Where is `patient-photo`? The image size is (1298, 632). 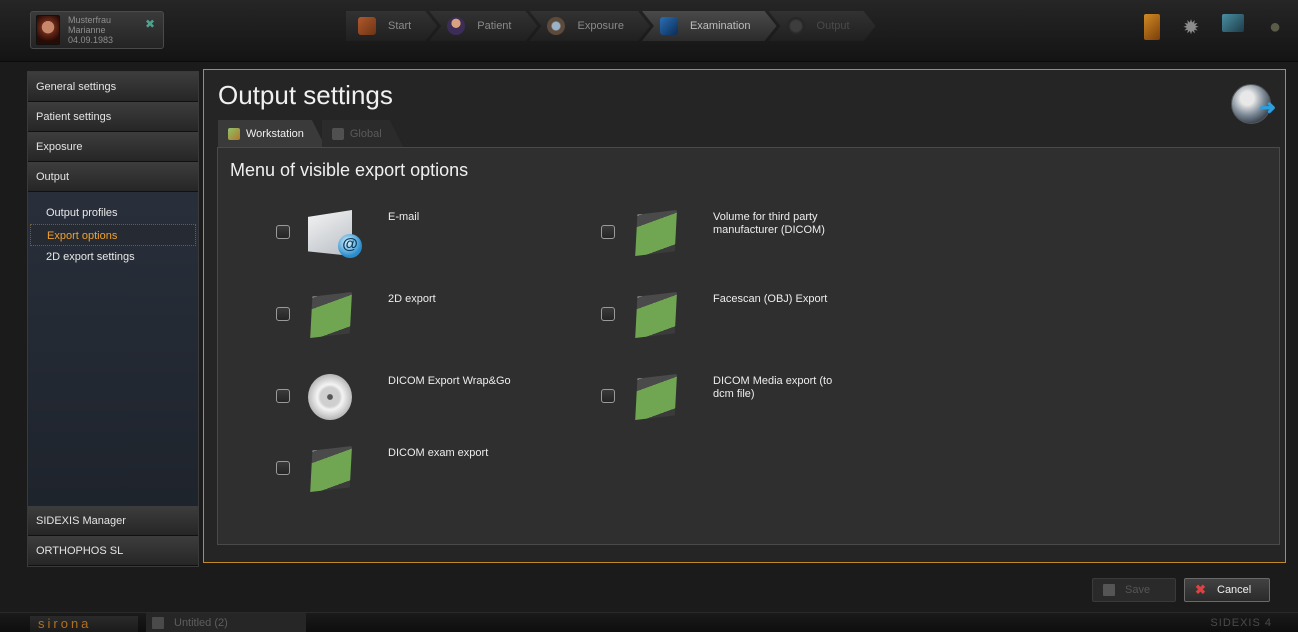
patient-photo is located at coordinates (48, 30).